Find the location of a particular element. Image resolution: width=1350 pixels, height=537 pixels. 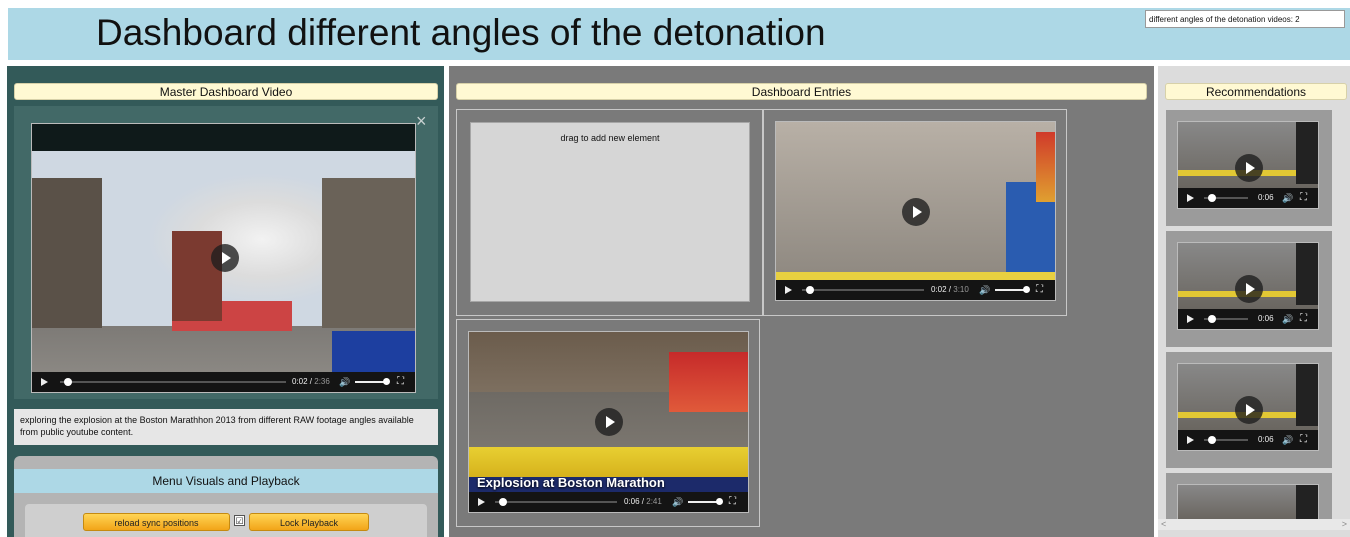

video-controls: 0:02 / 2:36 🔊 ⛶ is located at coordinates (223, 382).